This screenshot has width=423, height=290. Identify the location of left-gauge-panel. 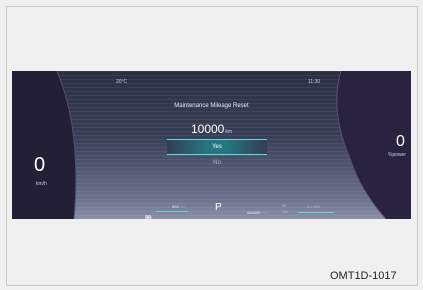
(47, 145).